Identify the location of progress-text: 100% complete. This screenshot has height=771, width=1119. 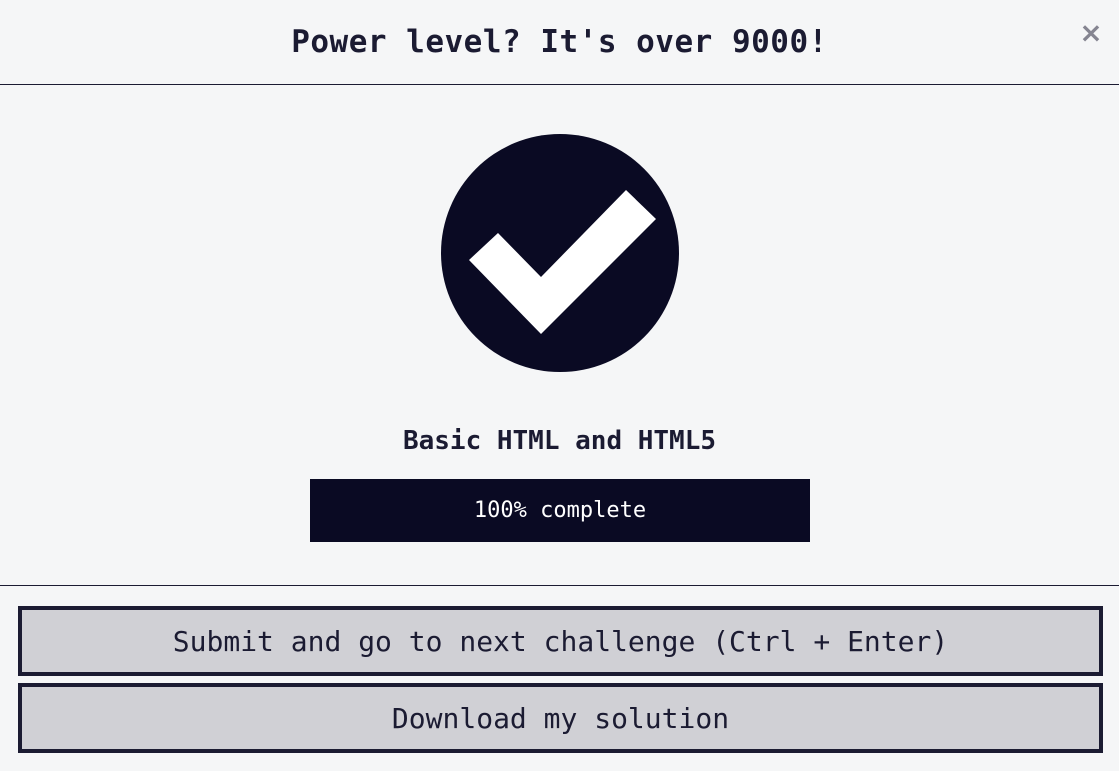
(560, 510).